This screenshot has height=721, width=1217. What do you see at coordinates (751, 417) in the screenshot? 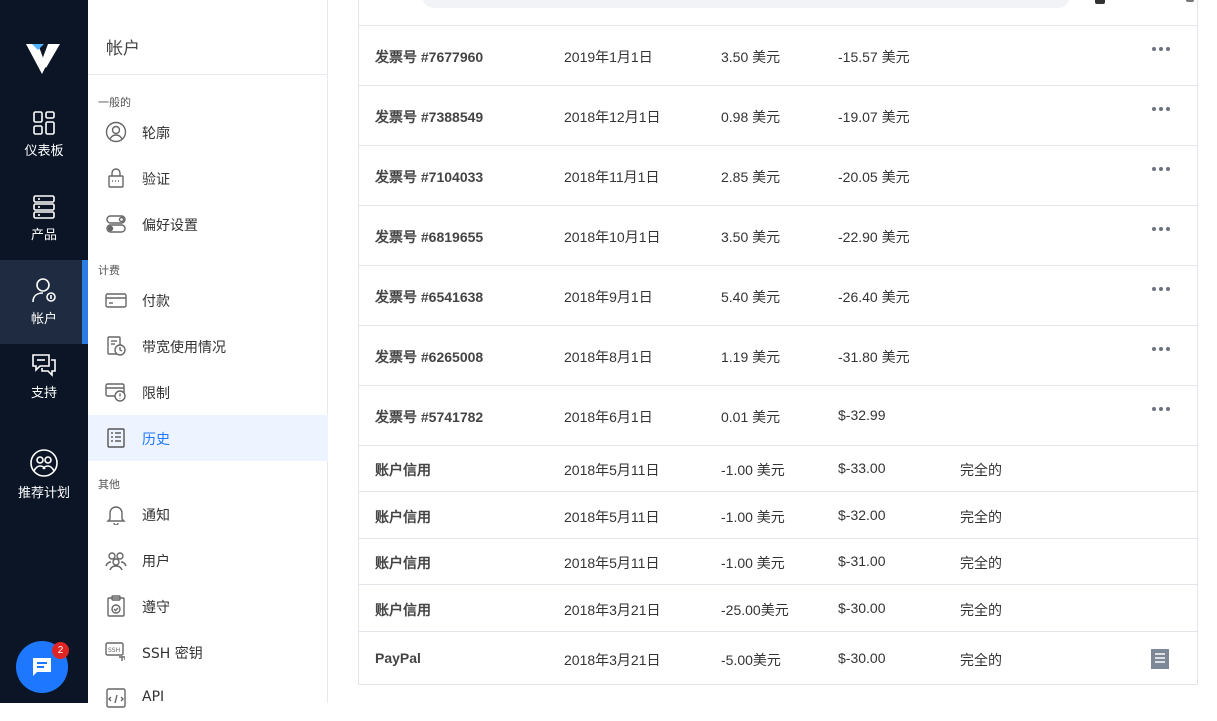
I see `row-amount: 0.01 美元` at bounding box center [751, 417].